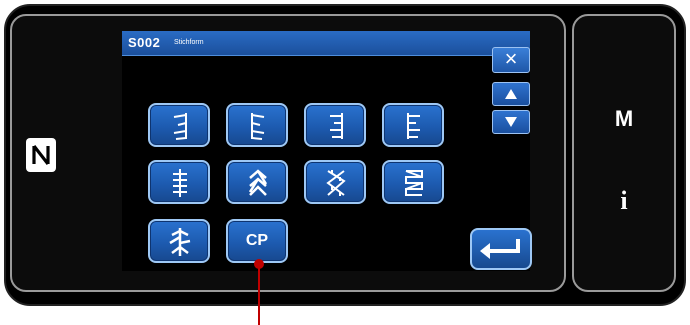 The image size is (690, 325). I want to click on close-button: ×, so click(511, 60).